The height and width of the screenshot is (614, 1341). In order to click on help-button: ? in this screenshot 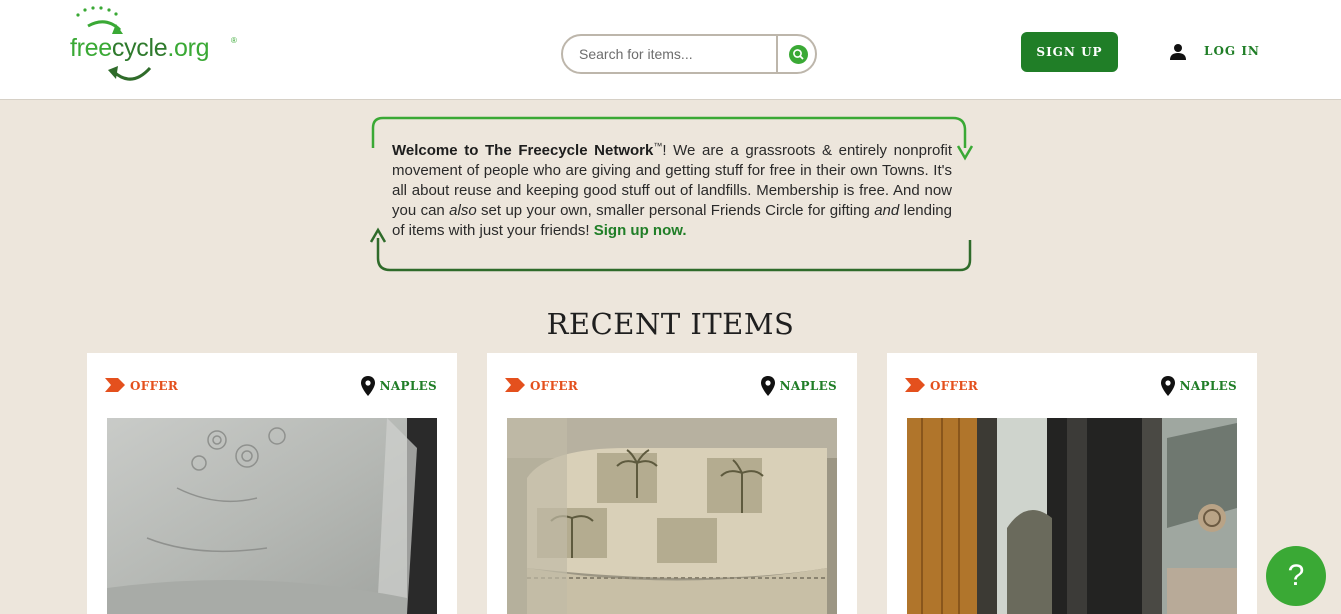, I will do `click(1296, 576)`.